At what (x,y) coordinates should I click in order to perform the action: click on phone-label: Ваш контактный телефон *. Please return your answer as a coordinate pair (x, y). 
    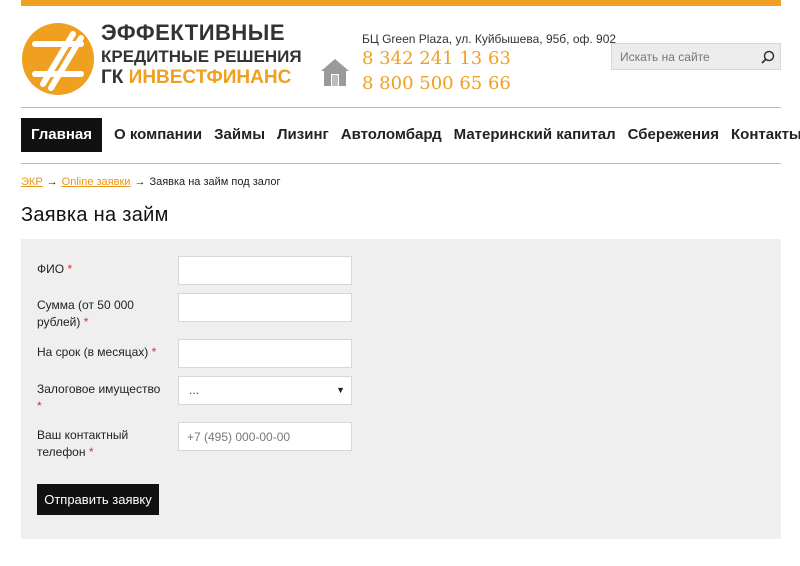
    Looking at the image, I should click on (99, 444).